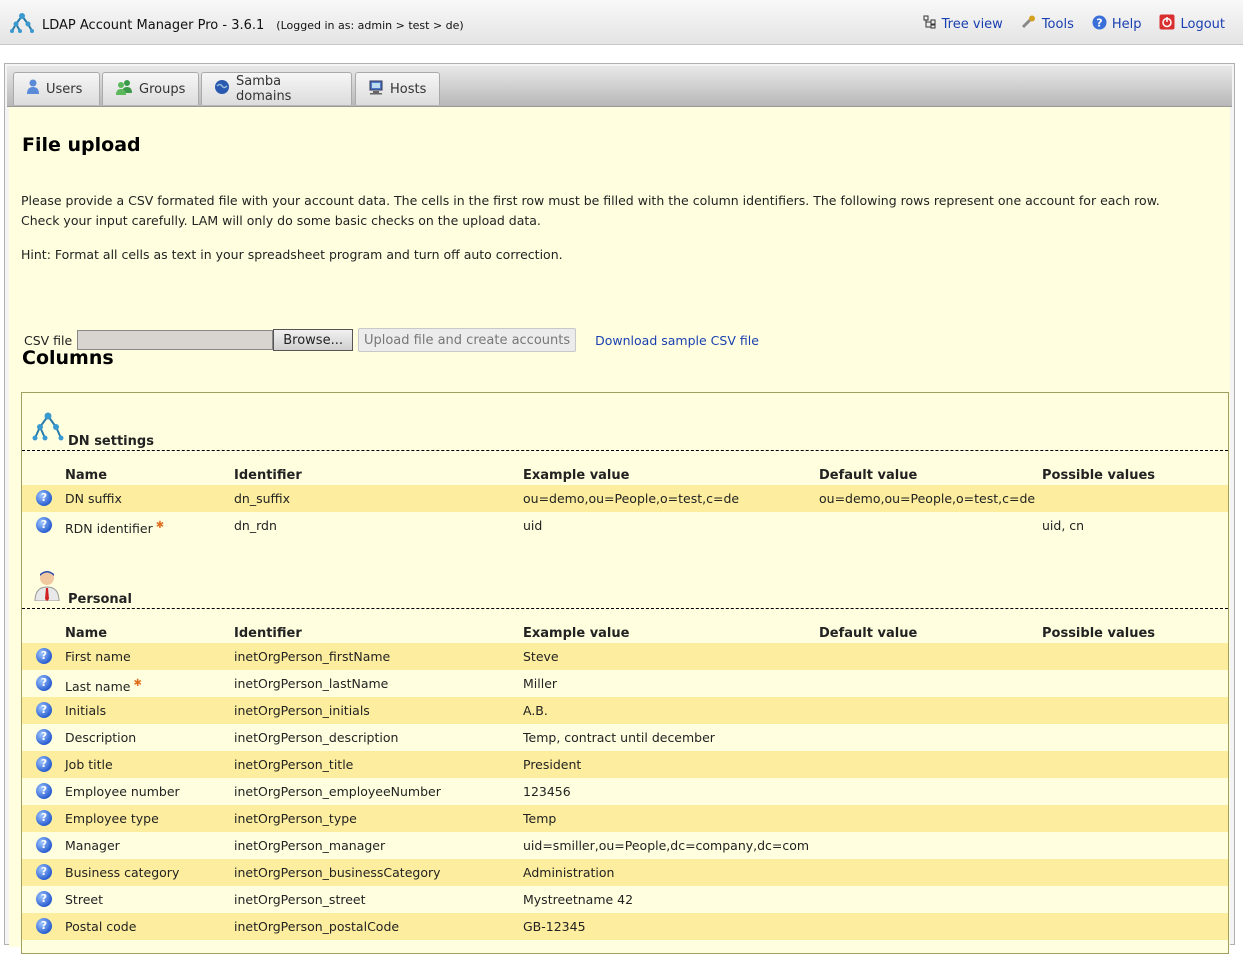  I want to click on row-name-text: Last name, so click(98, 687).